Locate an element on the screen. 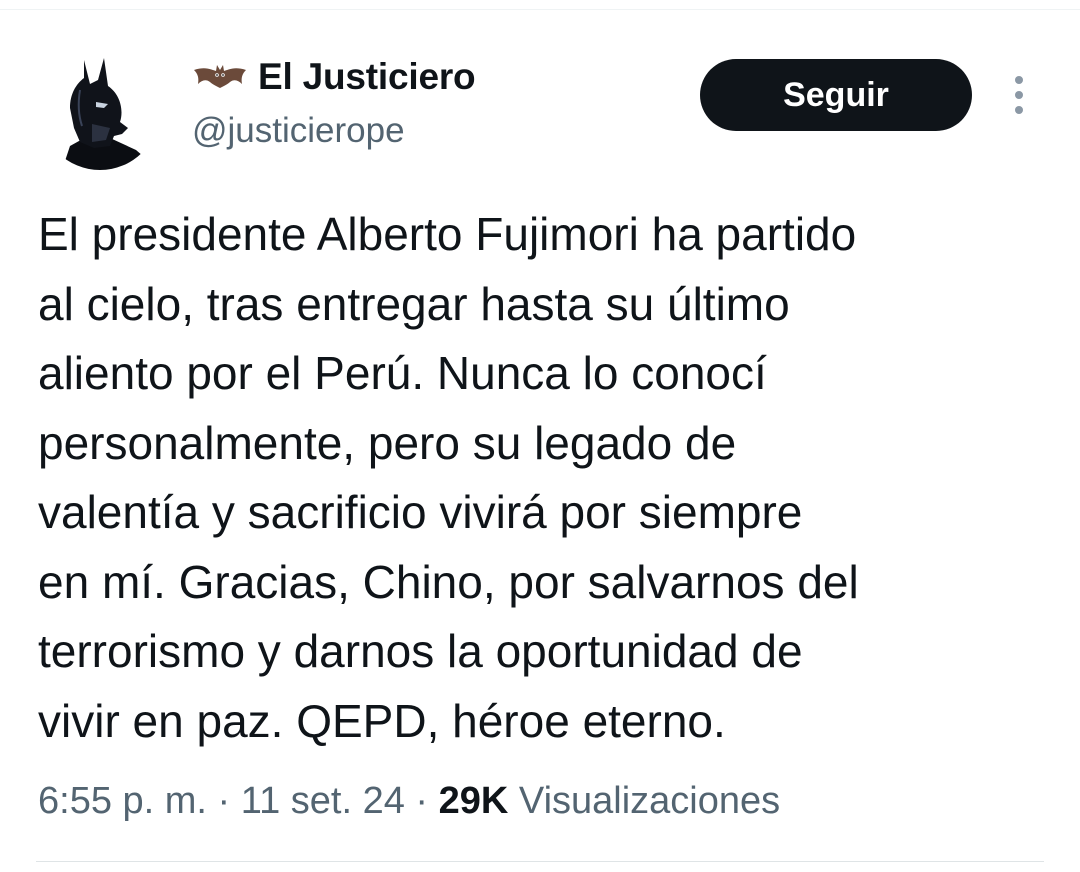  tweet-text-line: aliento por el Perú. Nunca lo conocí is located at coordinates (402, 373).